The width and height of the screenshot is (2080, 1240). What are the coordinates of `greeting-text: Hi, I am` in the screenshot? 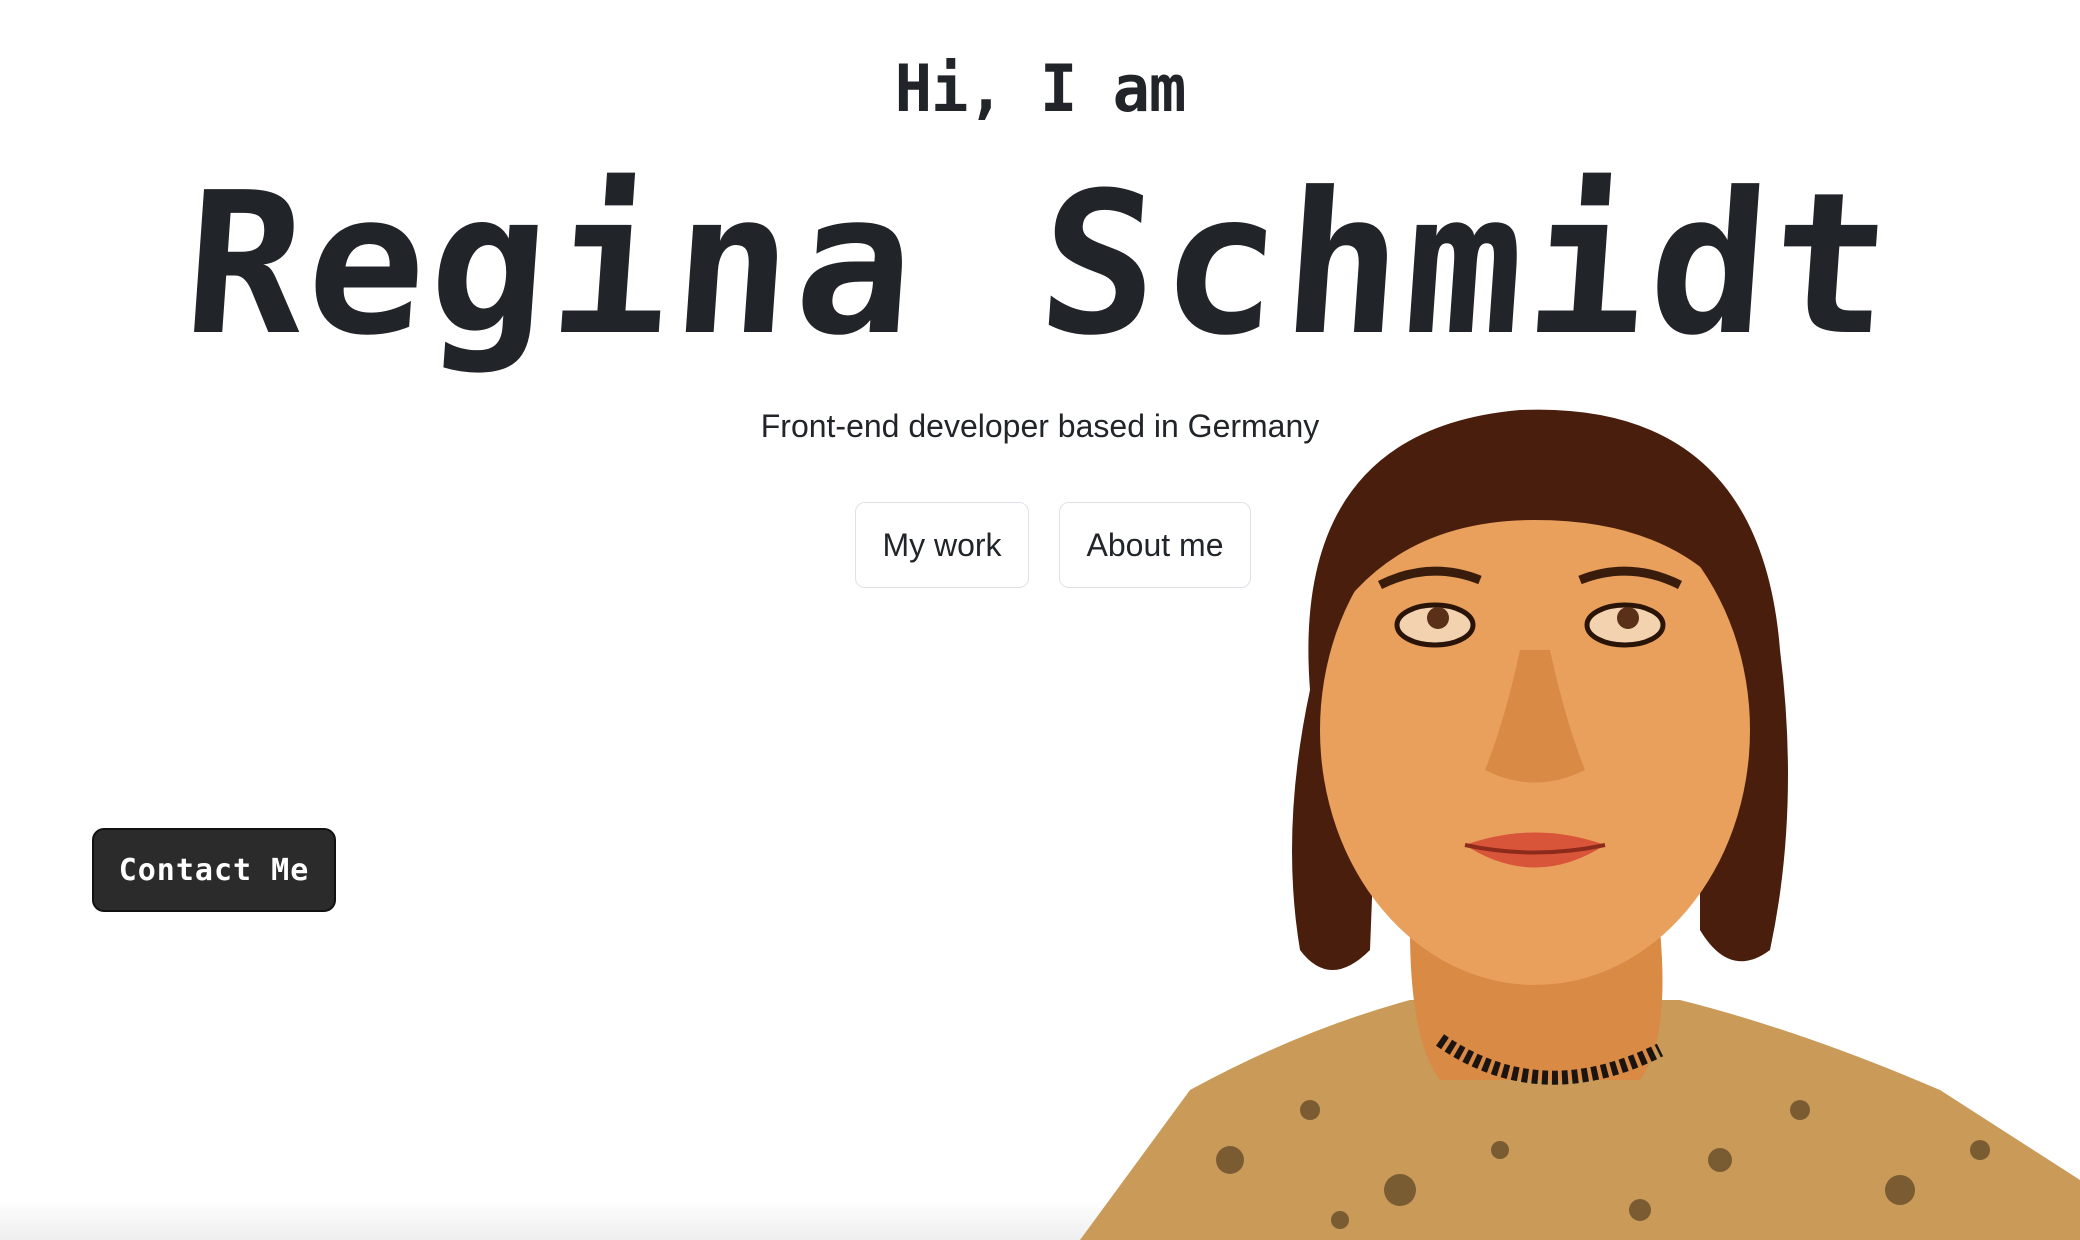 It's located at (1040, 88).